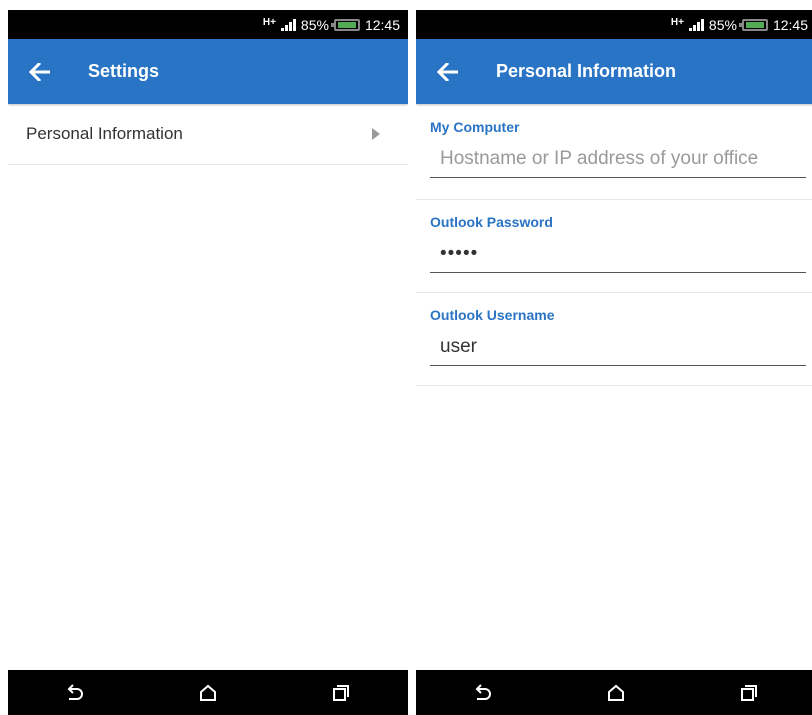 The width and height of the screenshot is (812, 715). What do you see at coordinates (618, 254) in the screenshot?
I see `password-input` at bounding box center [618, 254].